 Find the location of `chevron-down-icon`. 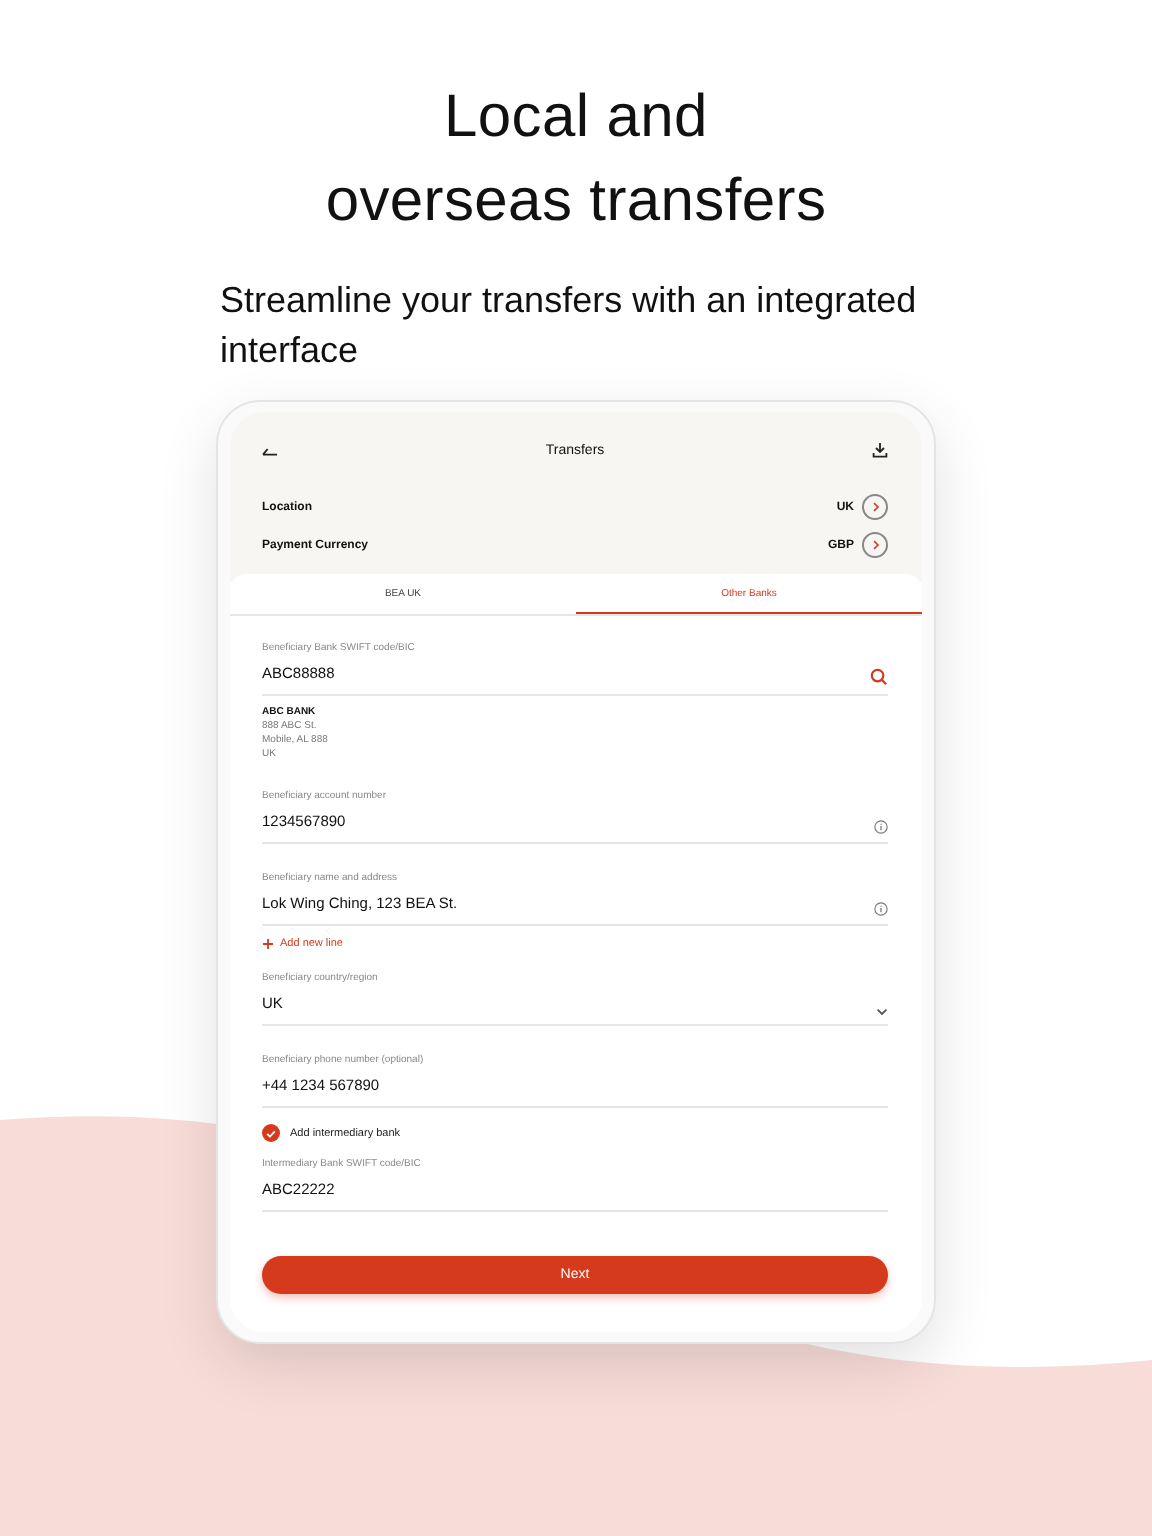

chevron-down-icon is located at coordinates (882, 1012).